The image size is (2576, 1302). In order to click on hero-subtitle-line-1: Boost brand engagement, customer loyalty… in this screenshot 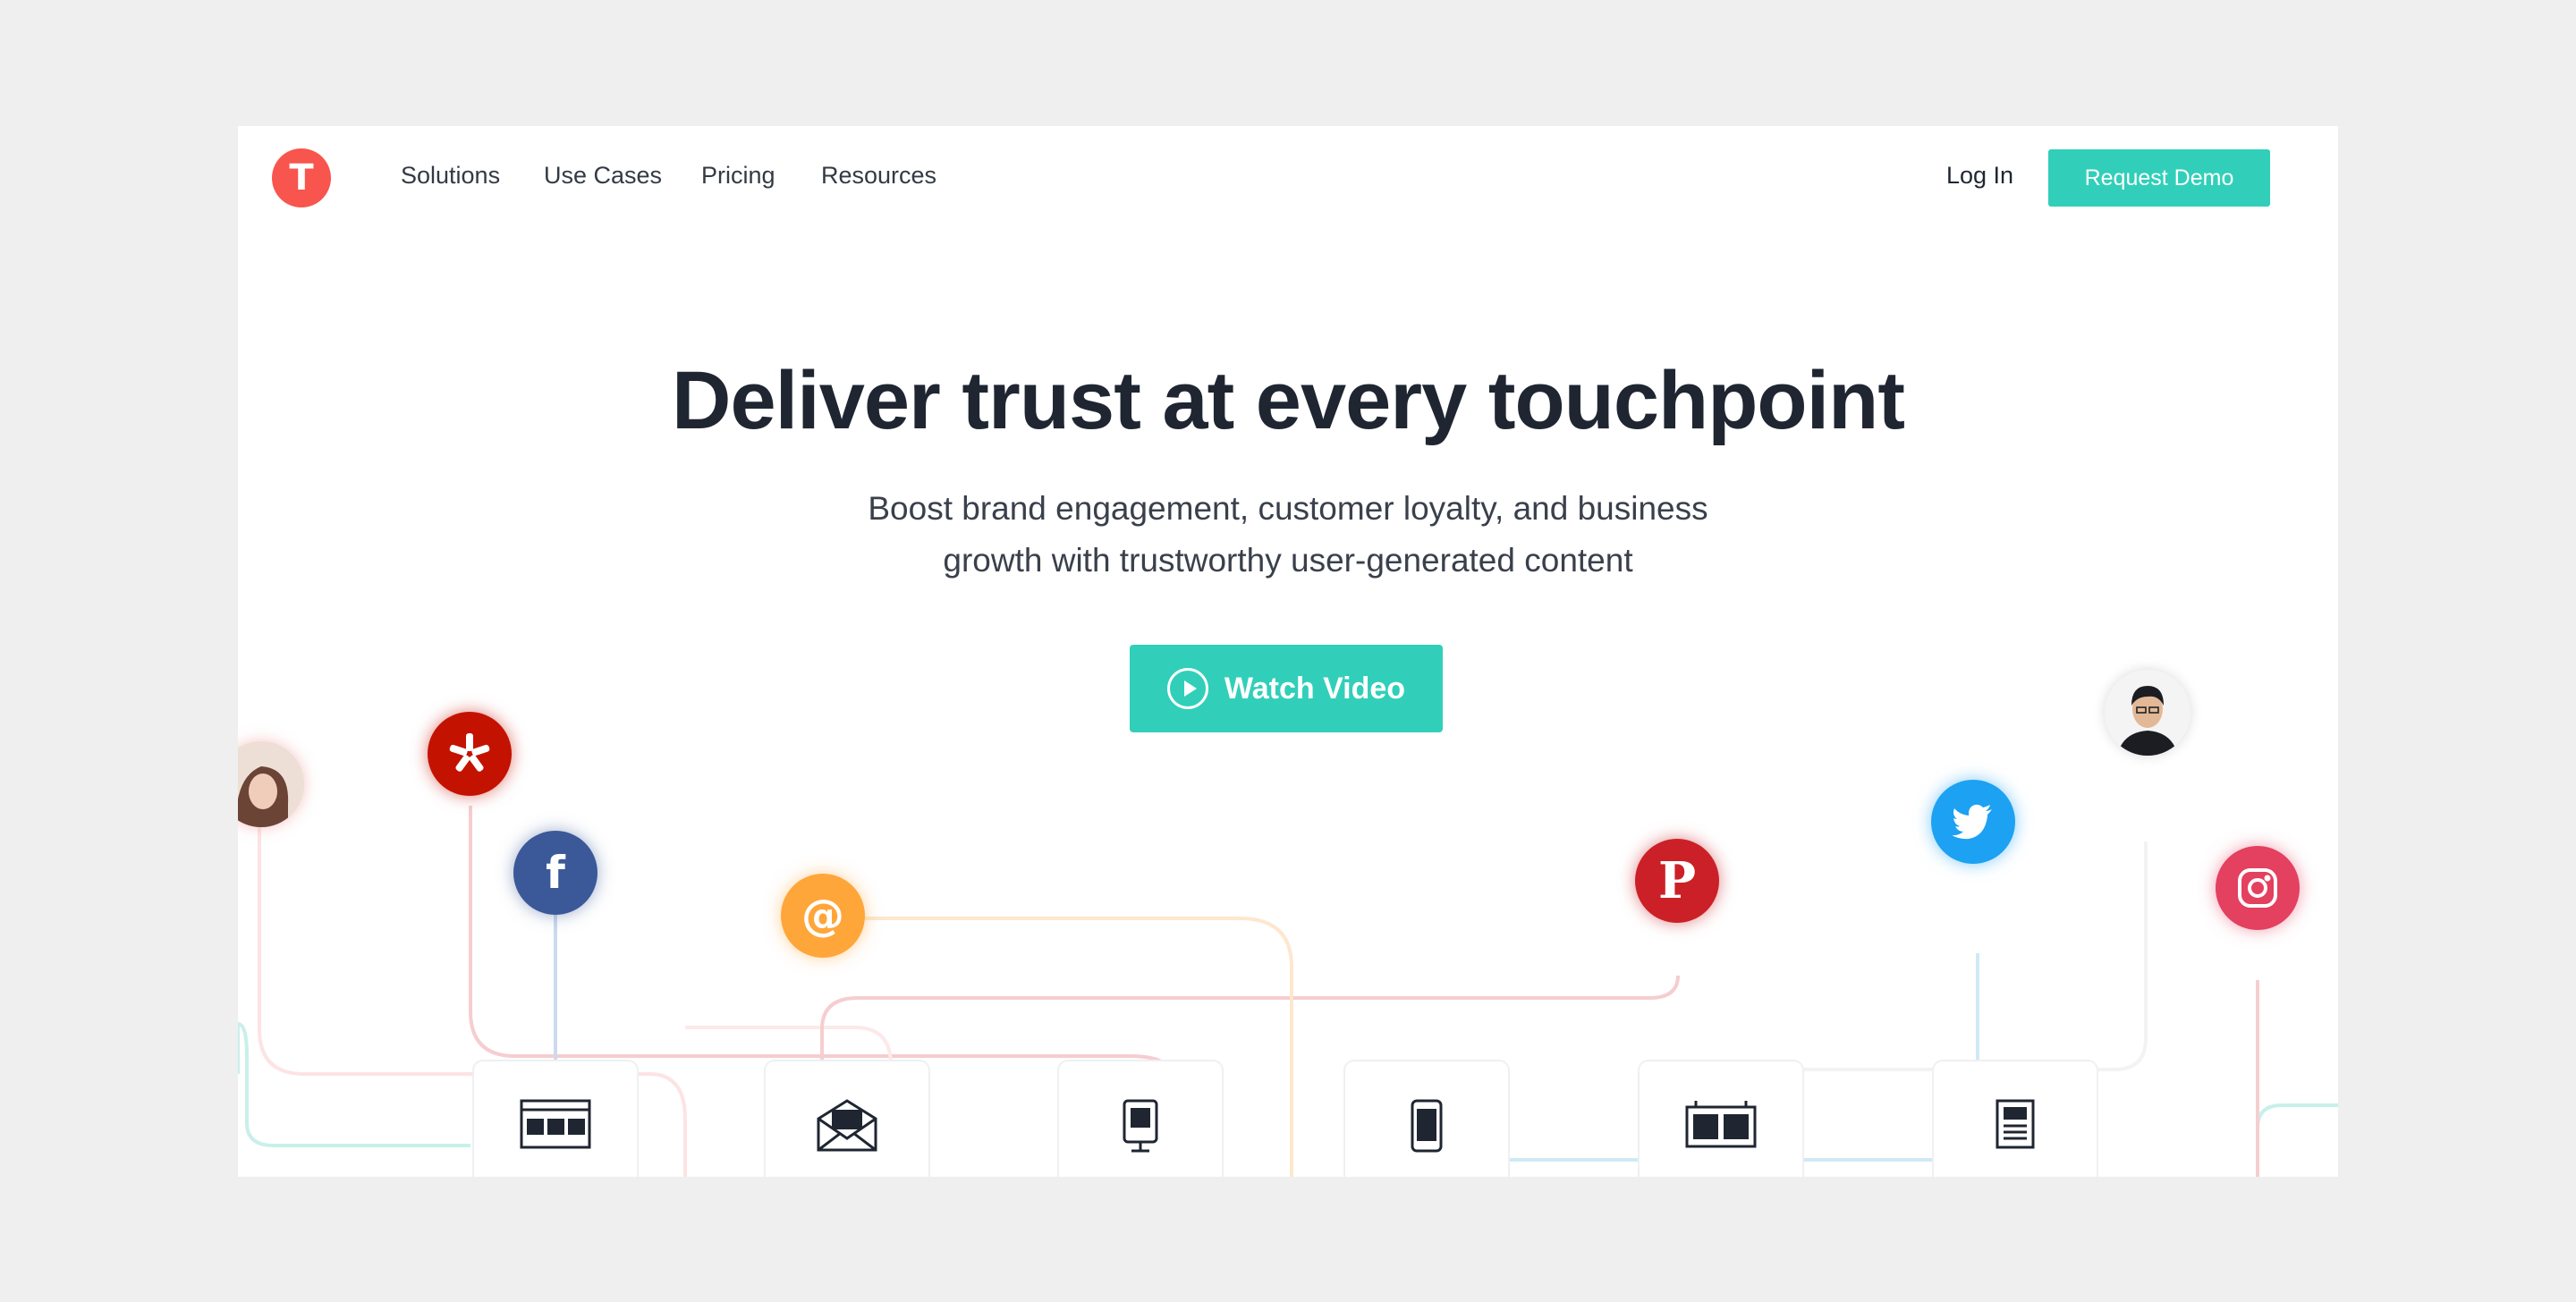, I will do `click(1288, 508)`.